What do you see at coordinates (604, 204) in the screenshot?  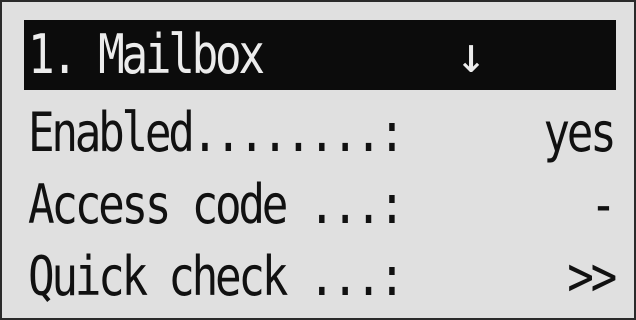 I see `menu-item-value: -` at bounding box center [604, 204].